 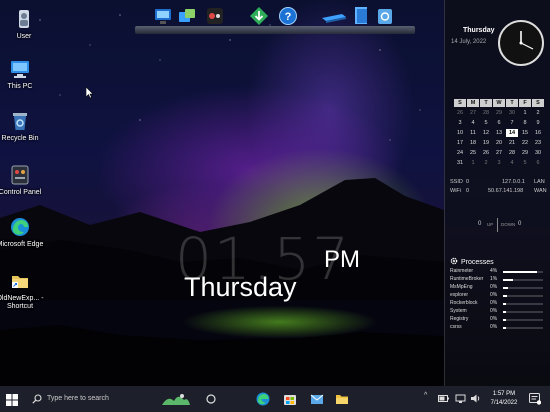 I want to click on desktop-icon-label: User, so click(x=24, y=36).